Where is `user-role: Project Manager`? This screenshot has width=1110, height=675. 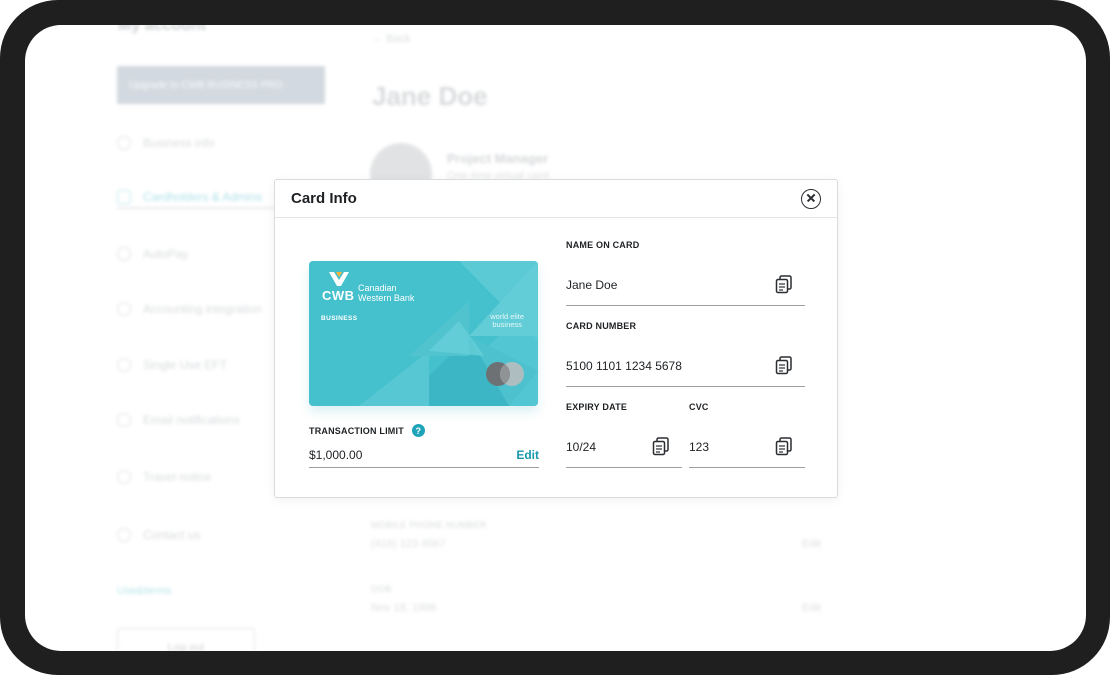
user-role: Project Manager is located at coordinates (498, 158).